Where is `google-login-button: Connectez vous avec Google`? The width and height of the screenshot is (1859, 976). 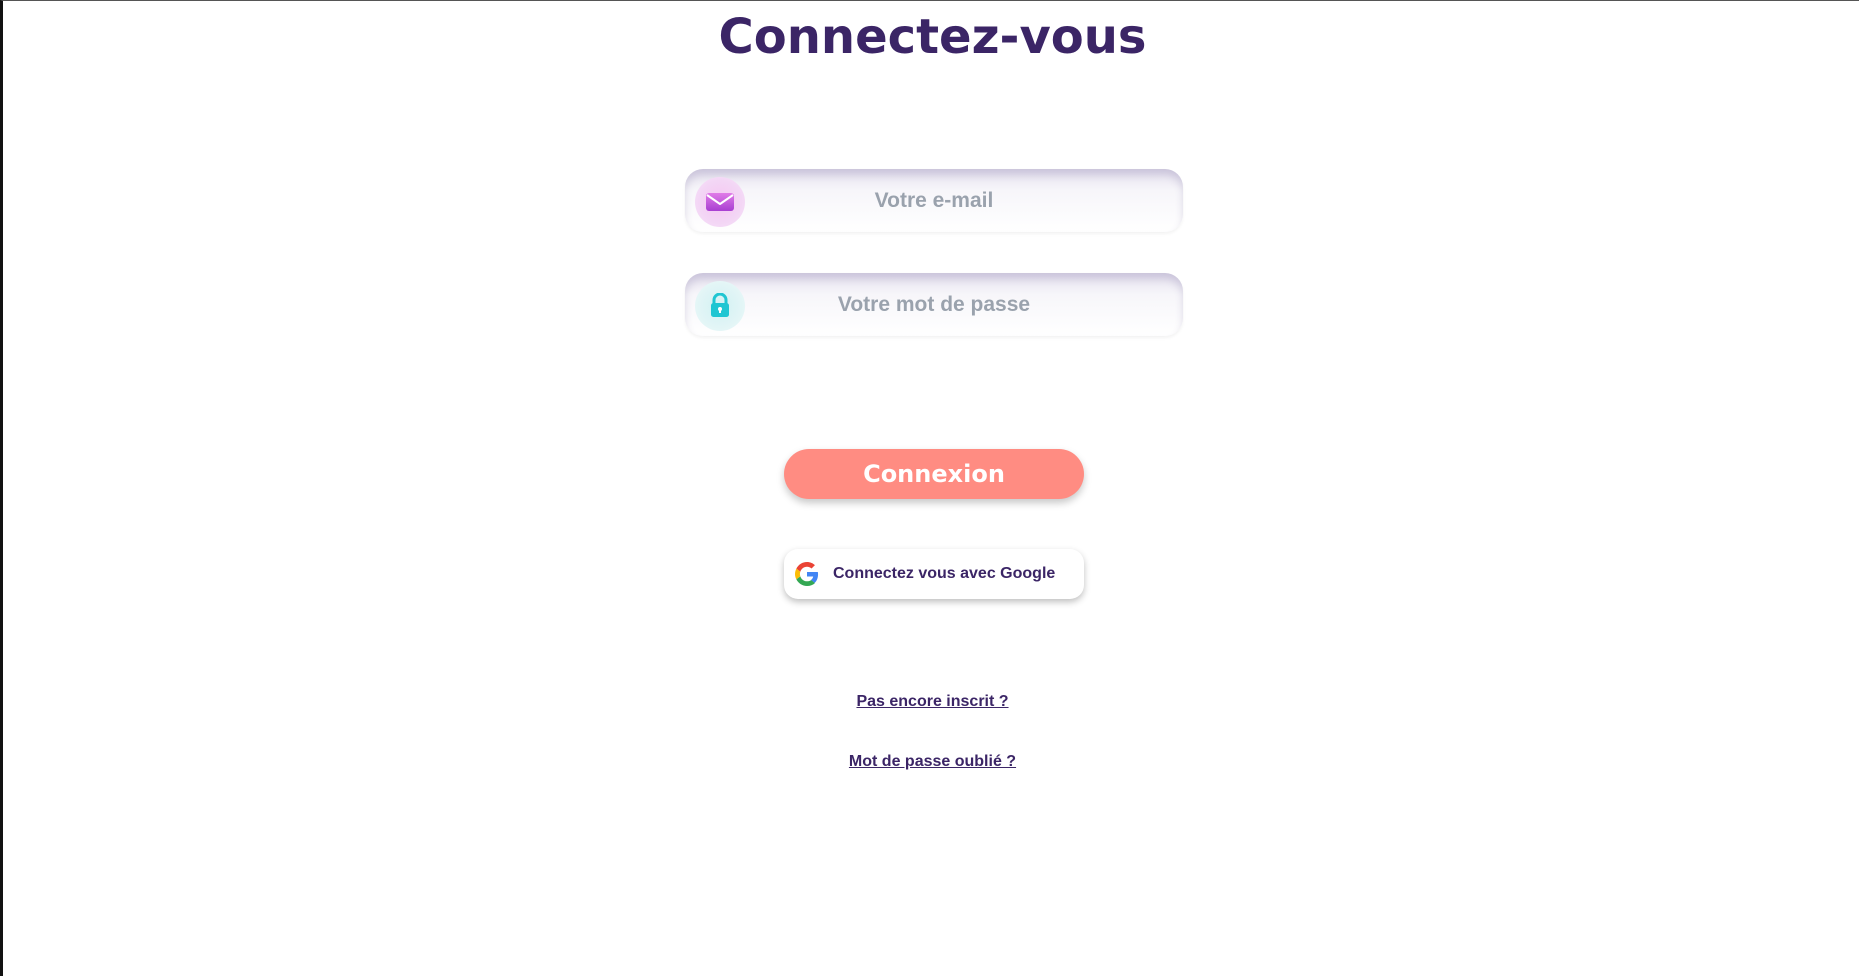 google-login-button: Connectez vous avec Google is located at coordinates (934, 574).